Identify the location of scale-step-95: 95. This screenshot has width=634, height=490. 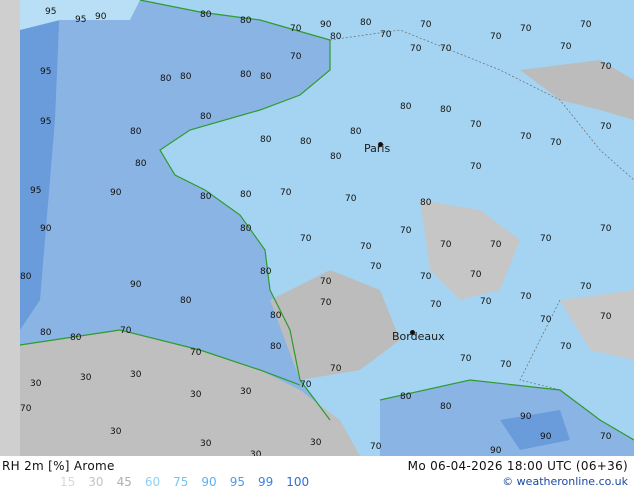
(237, 482).